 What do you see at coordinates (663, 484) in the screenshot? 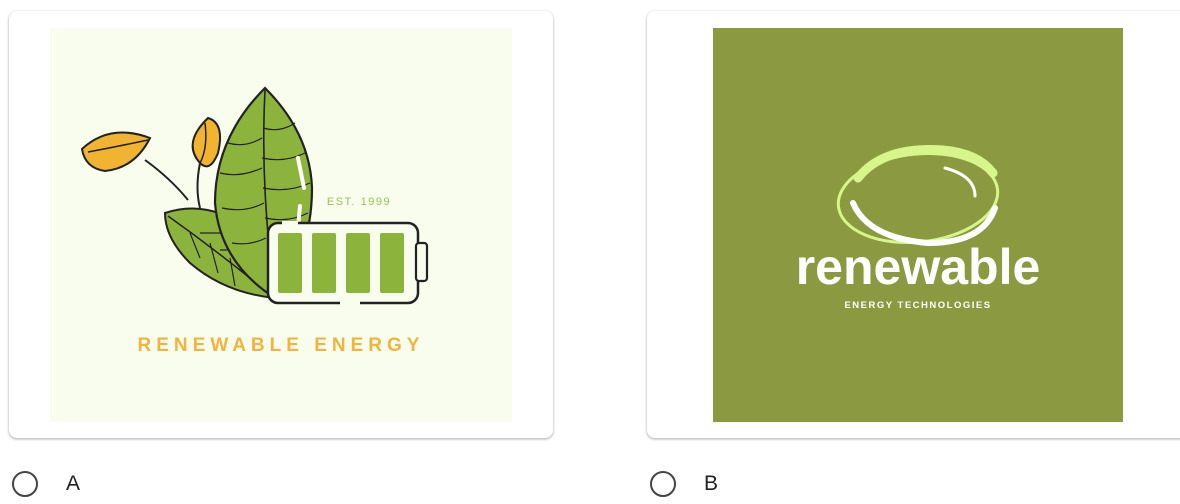
I see `radio-button-b` at bounding box center [663, 484].